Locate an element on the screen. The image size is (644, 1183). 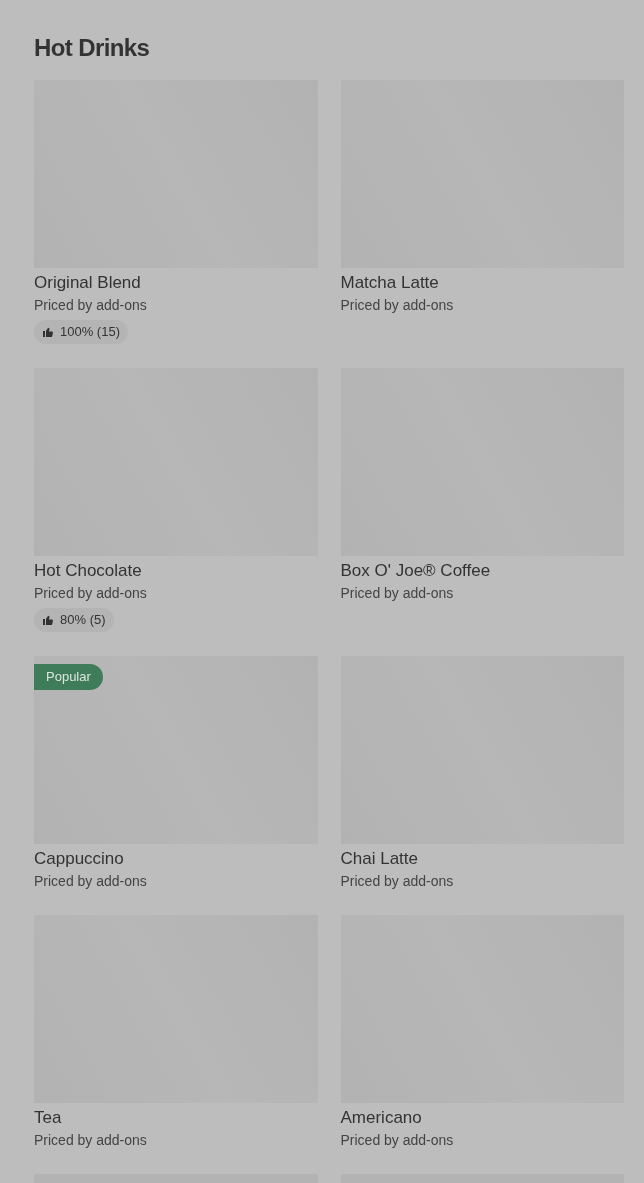
item-name: Box O' Joe® Coffee is located at coordinates (416, 571).